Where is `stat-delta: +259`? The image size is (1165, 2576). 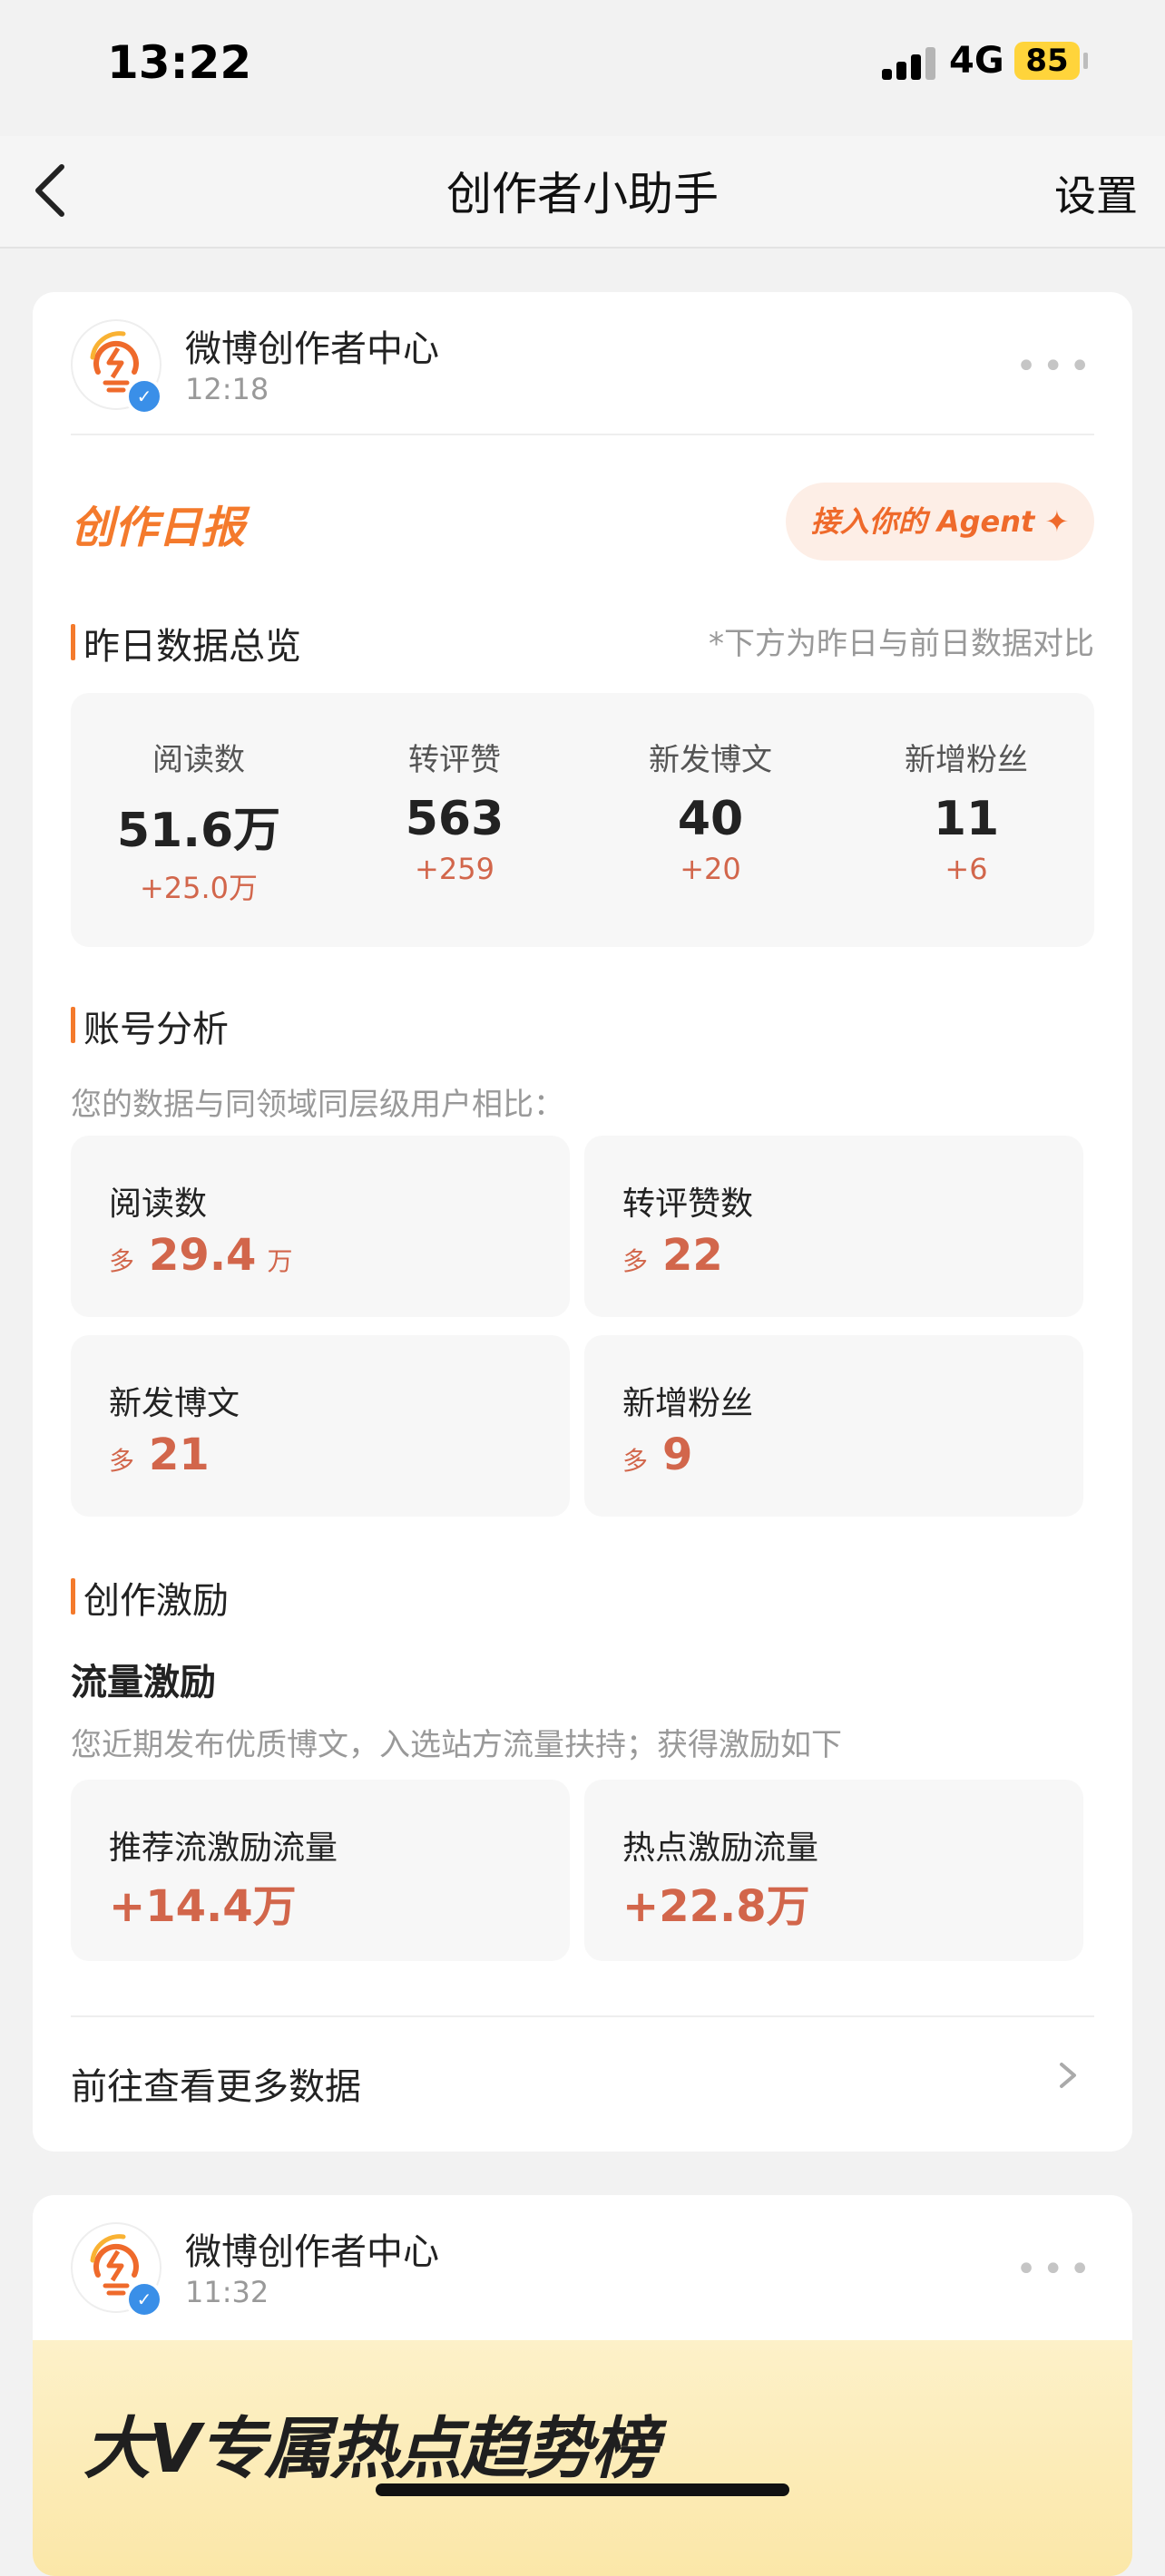
stat-delta: +259 is located at coordinates (454, 869).